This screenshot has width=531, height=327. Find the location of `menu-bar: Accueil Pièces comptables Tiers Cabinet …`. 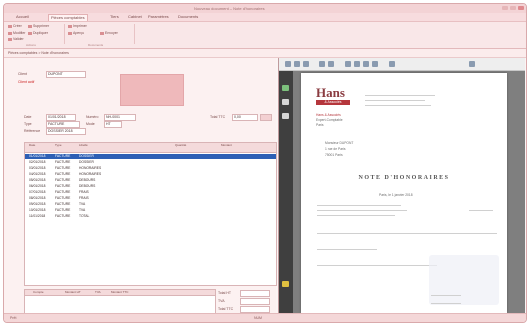

menu-bar: Accueil Pièces comptables Tiers Cabinet … is located at coordinates (265, 17).